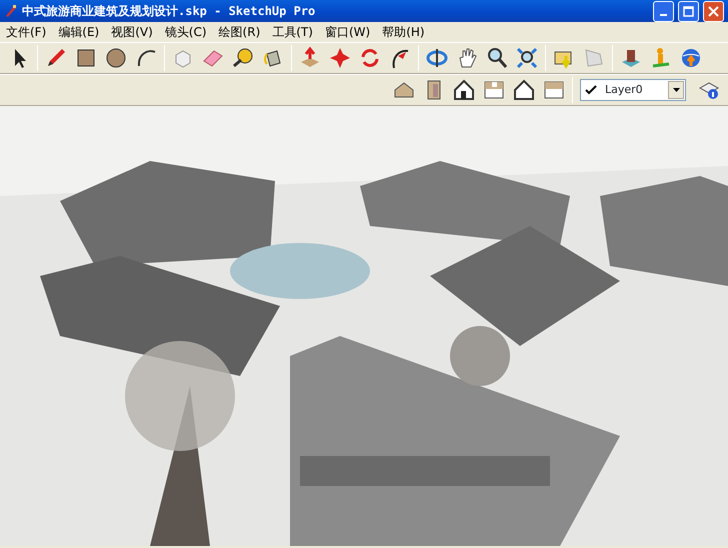 This screenshot has height=548, width=728. I want to click on house-icon, so click(464, 90).